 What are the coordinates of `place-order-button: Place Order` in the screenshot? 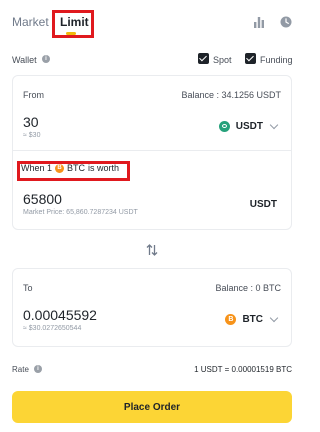 It's located at (152, 407).